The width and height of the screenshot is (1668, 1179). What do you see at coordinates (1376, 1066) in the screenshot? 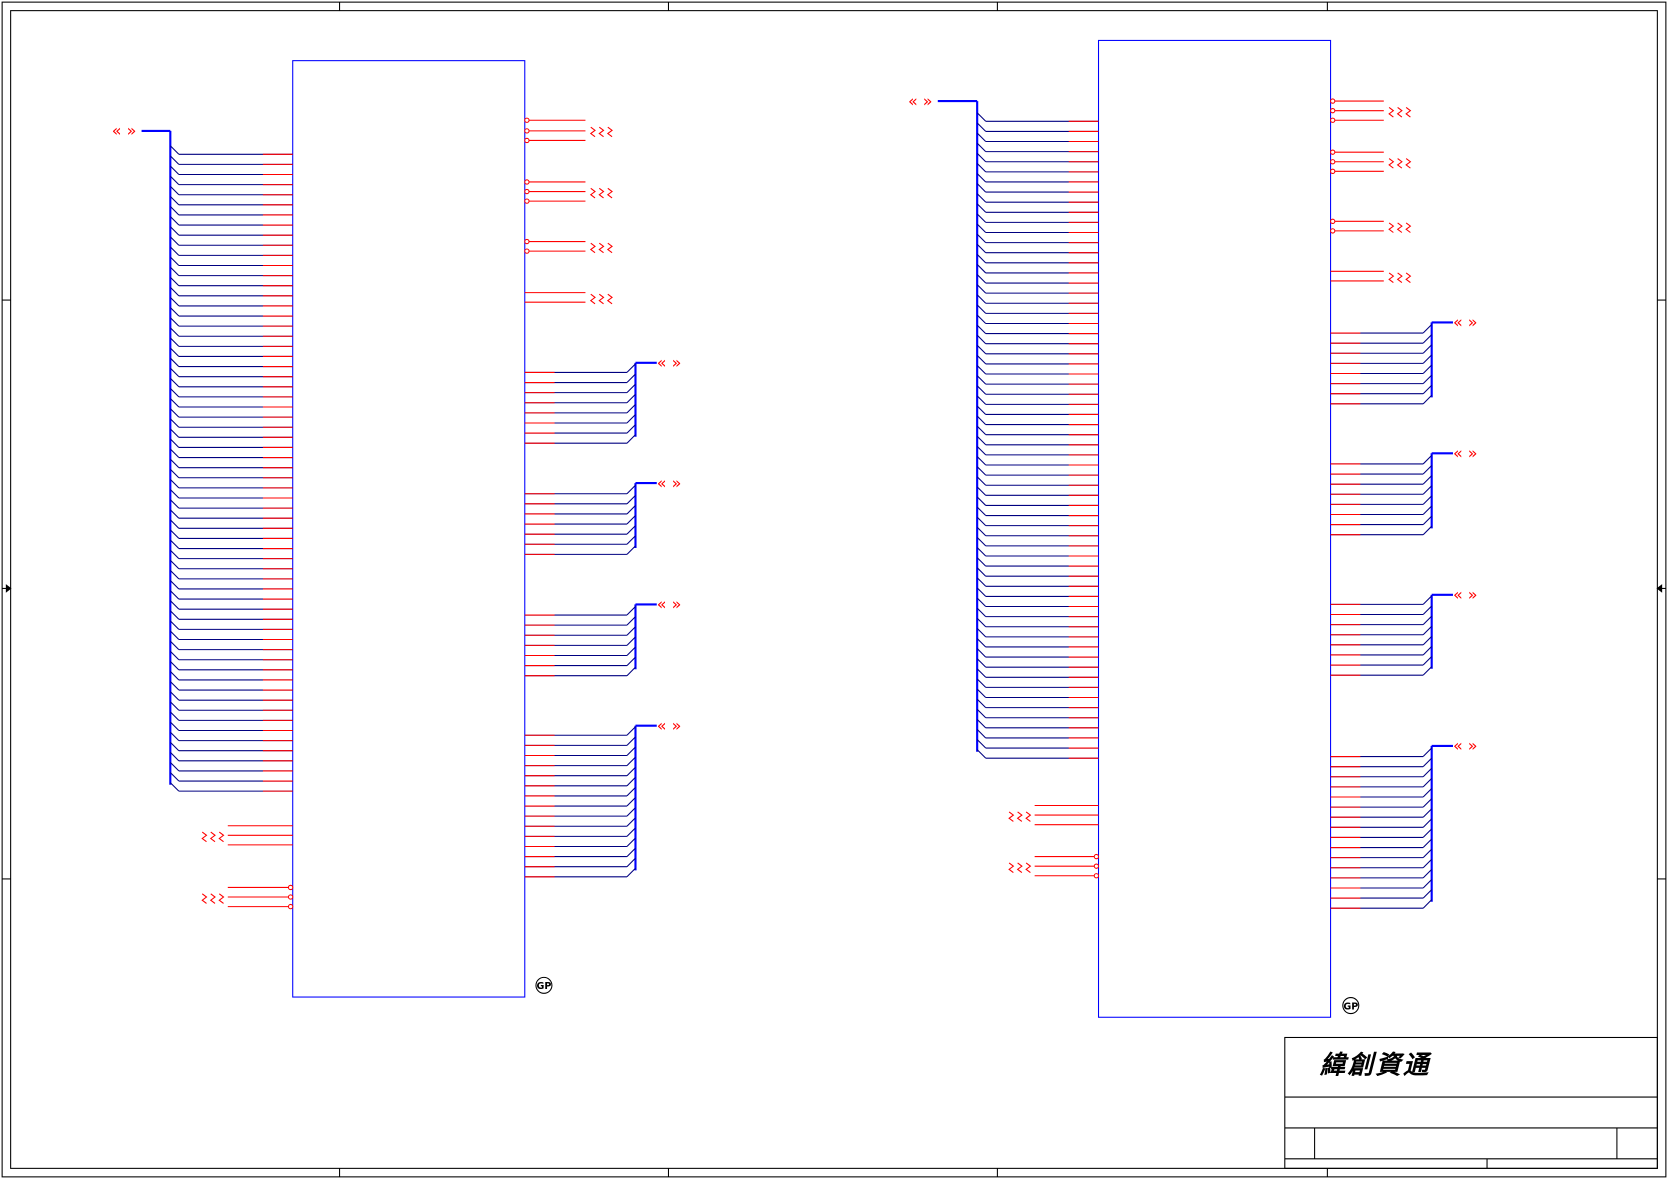
I see `company-name: 緯創資通` at bounding box center [1376, 1066].